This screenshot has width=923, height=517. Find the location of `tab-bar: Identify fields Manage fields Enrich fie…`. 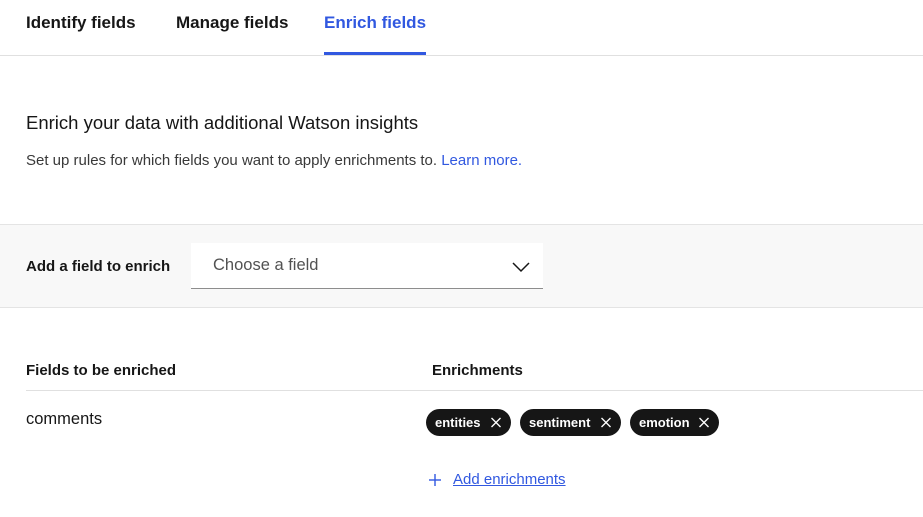

tab-bar: Identify fields Manage fields Enrich fie… is located at coordinates (461, 28).